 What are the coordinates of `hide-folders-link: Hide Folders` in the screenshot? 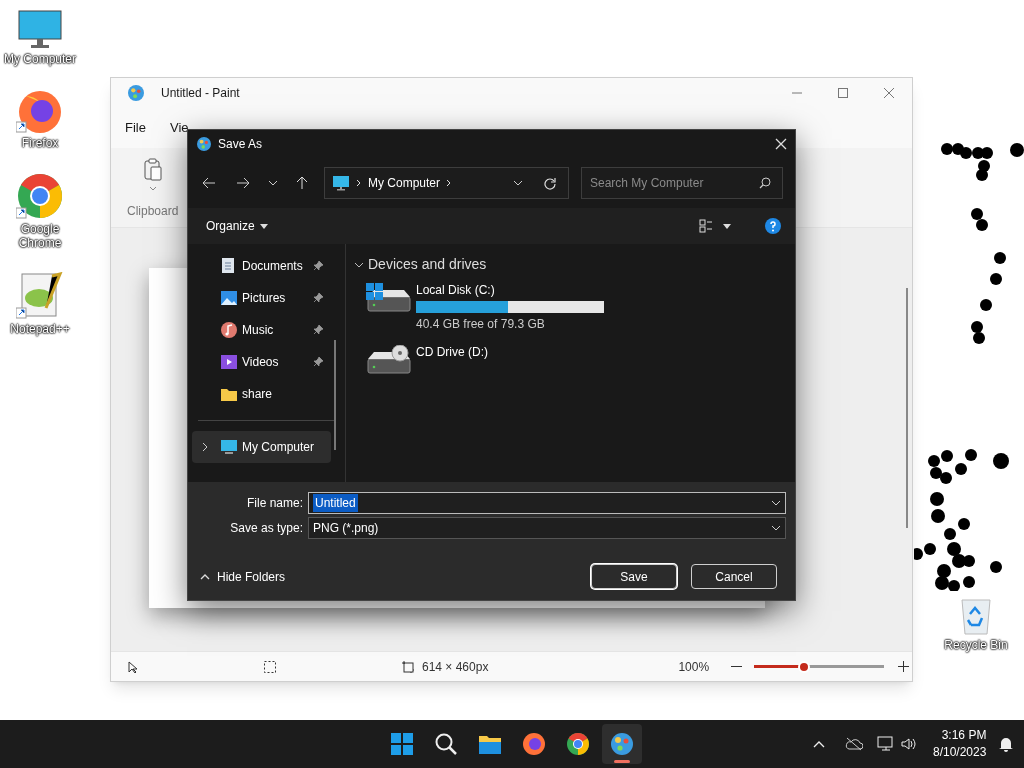 It's located at (251, 576).